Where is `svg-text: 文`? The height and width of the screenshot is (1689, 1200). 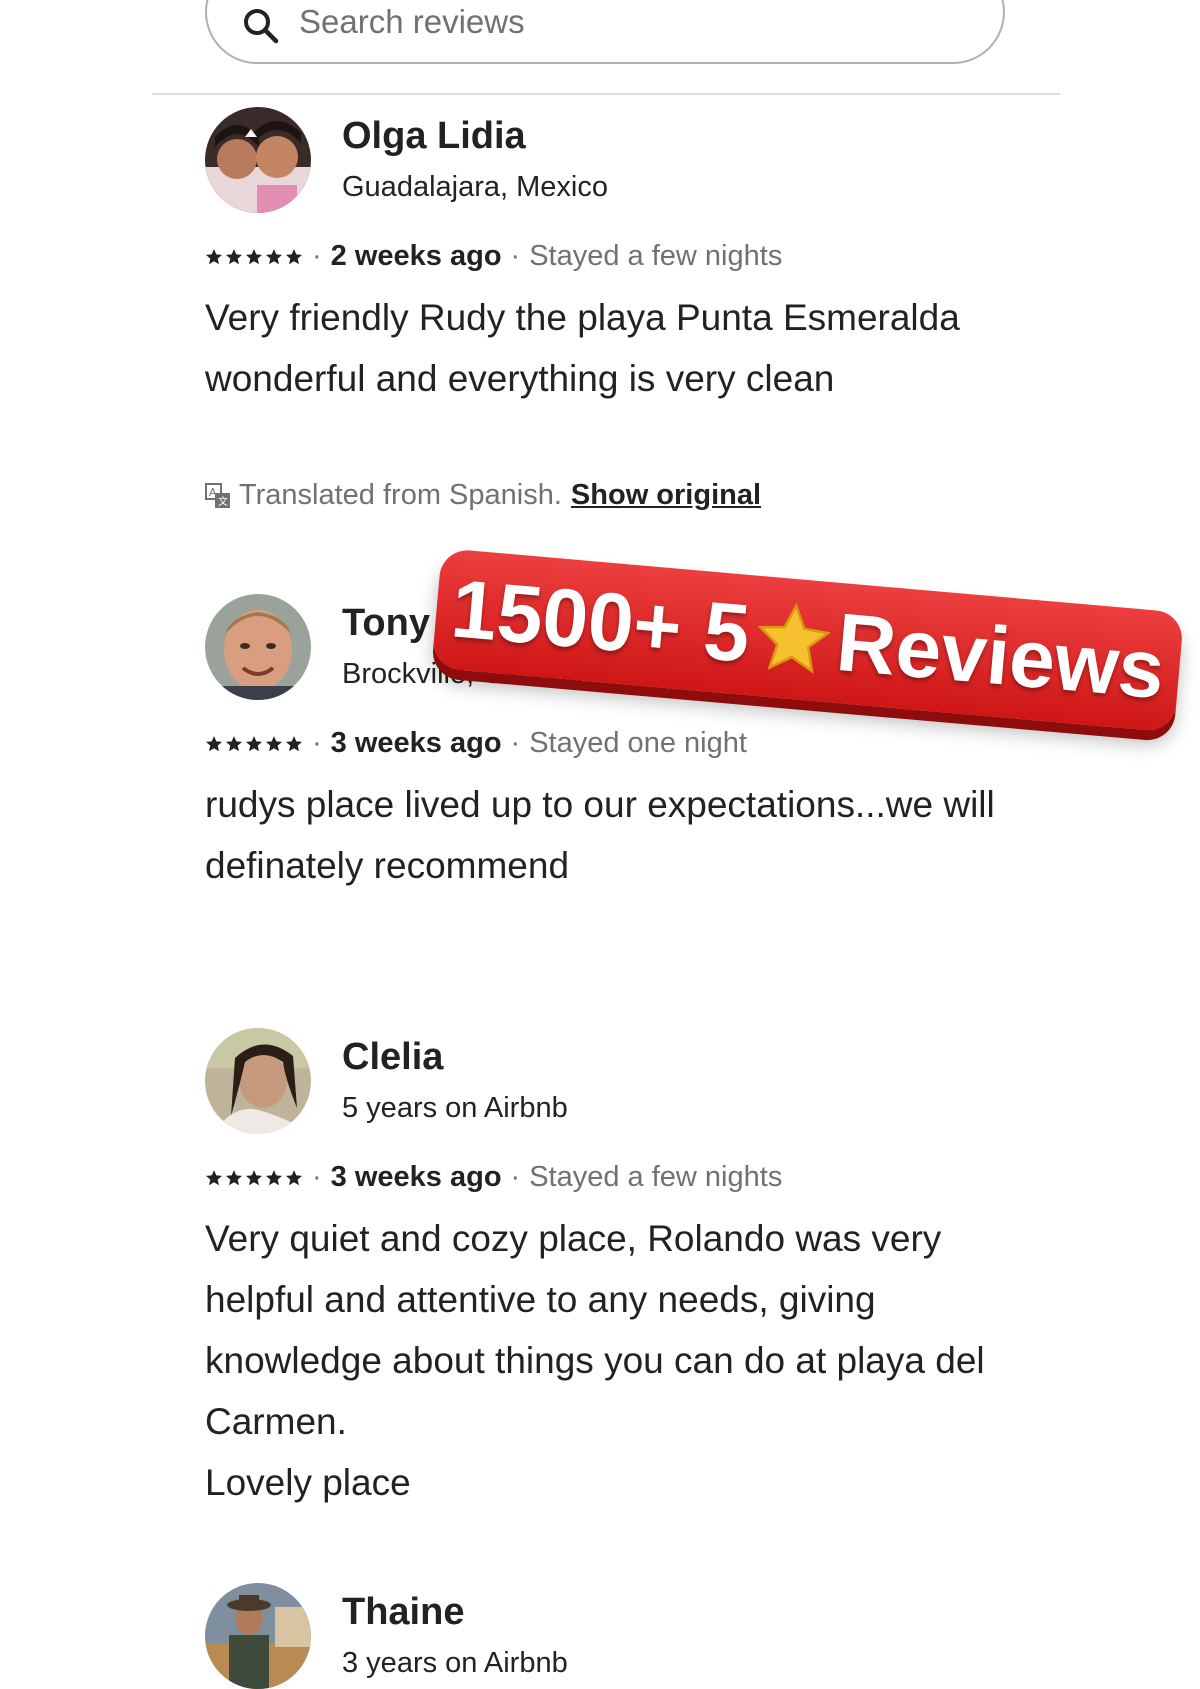
svg-text: 文 is located at coordinates (223, 501).